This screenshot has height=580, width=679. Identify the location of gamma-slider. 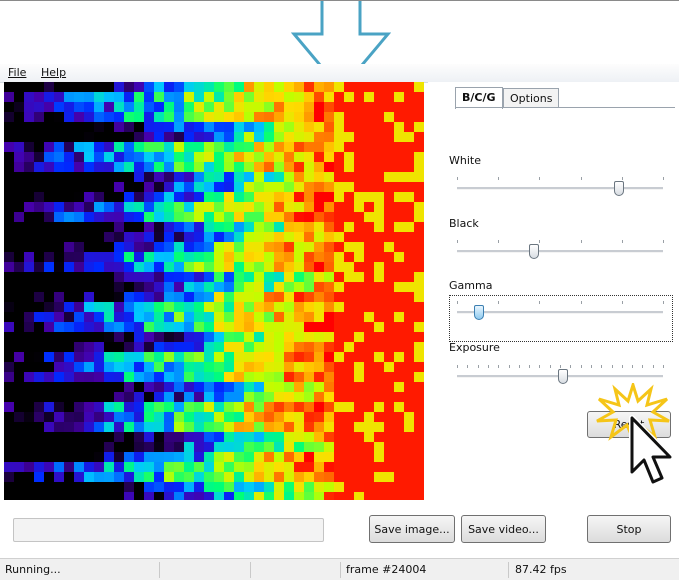
(560, 312).